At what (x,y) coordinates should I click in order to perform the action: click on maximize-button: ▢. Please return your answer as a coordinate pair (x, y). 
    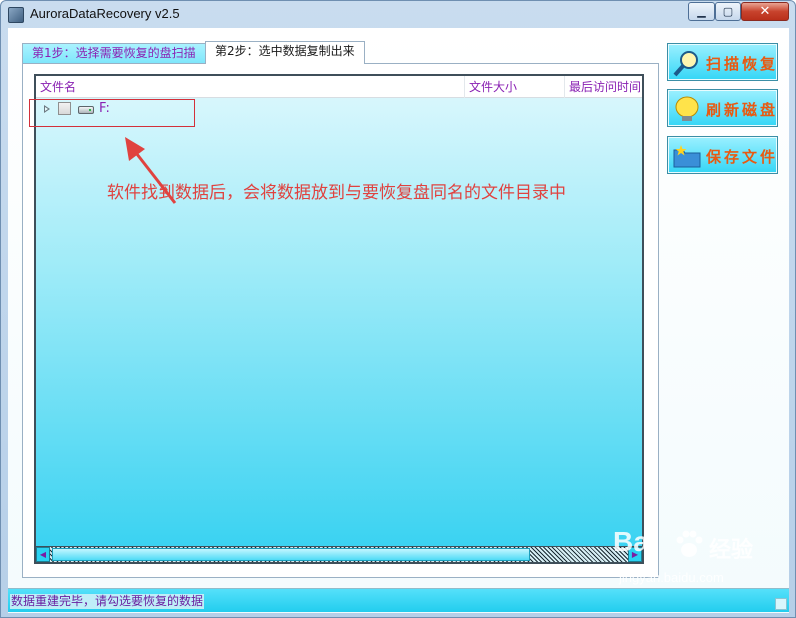
    Looking at the image, I should click on (728, 11).